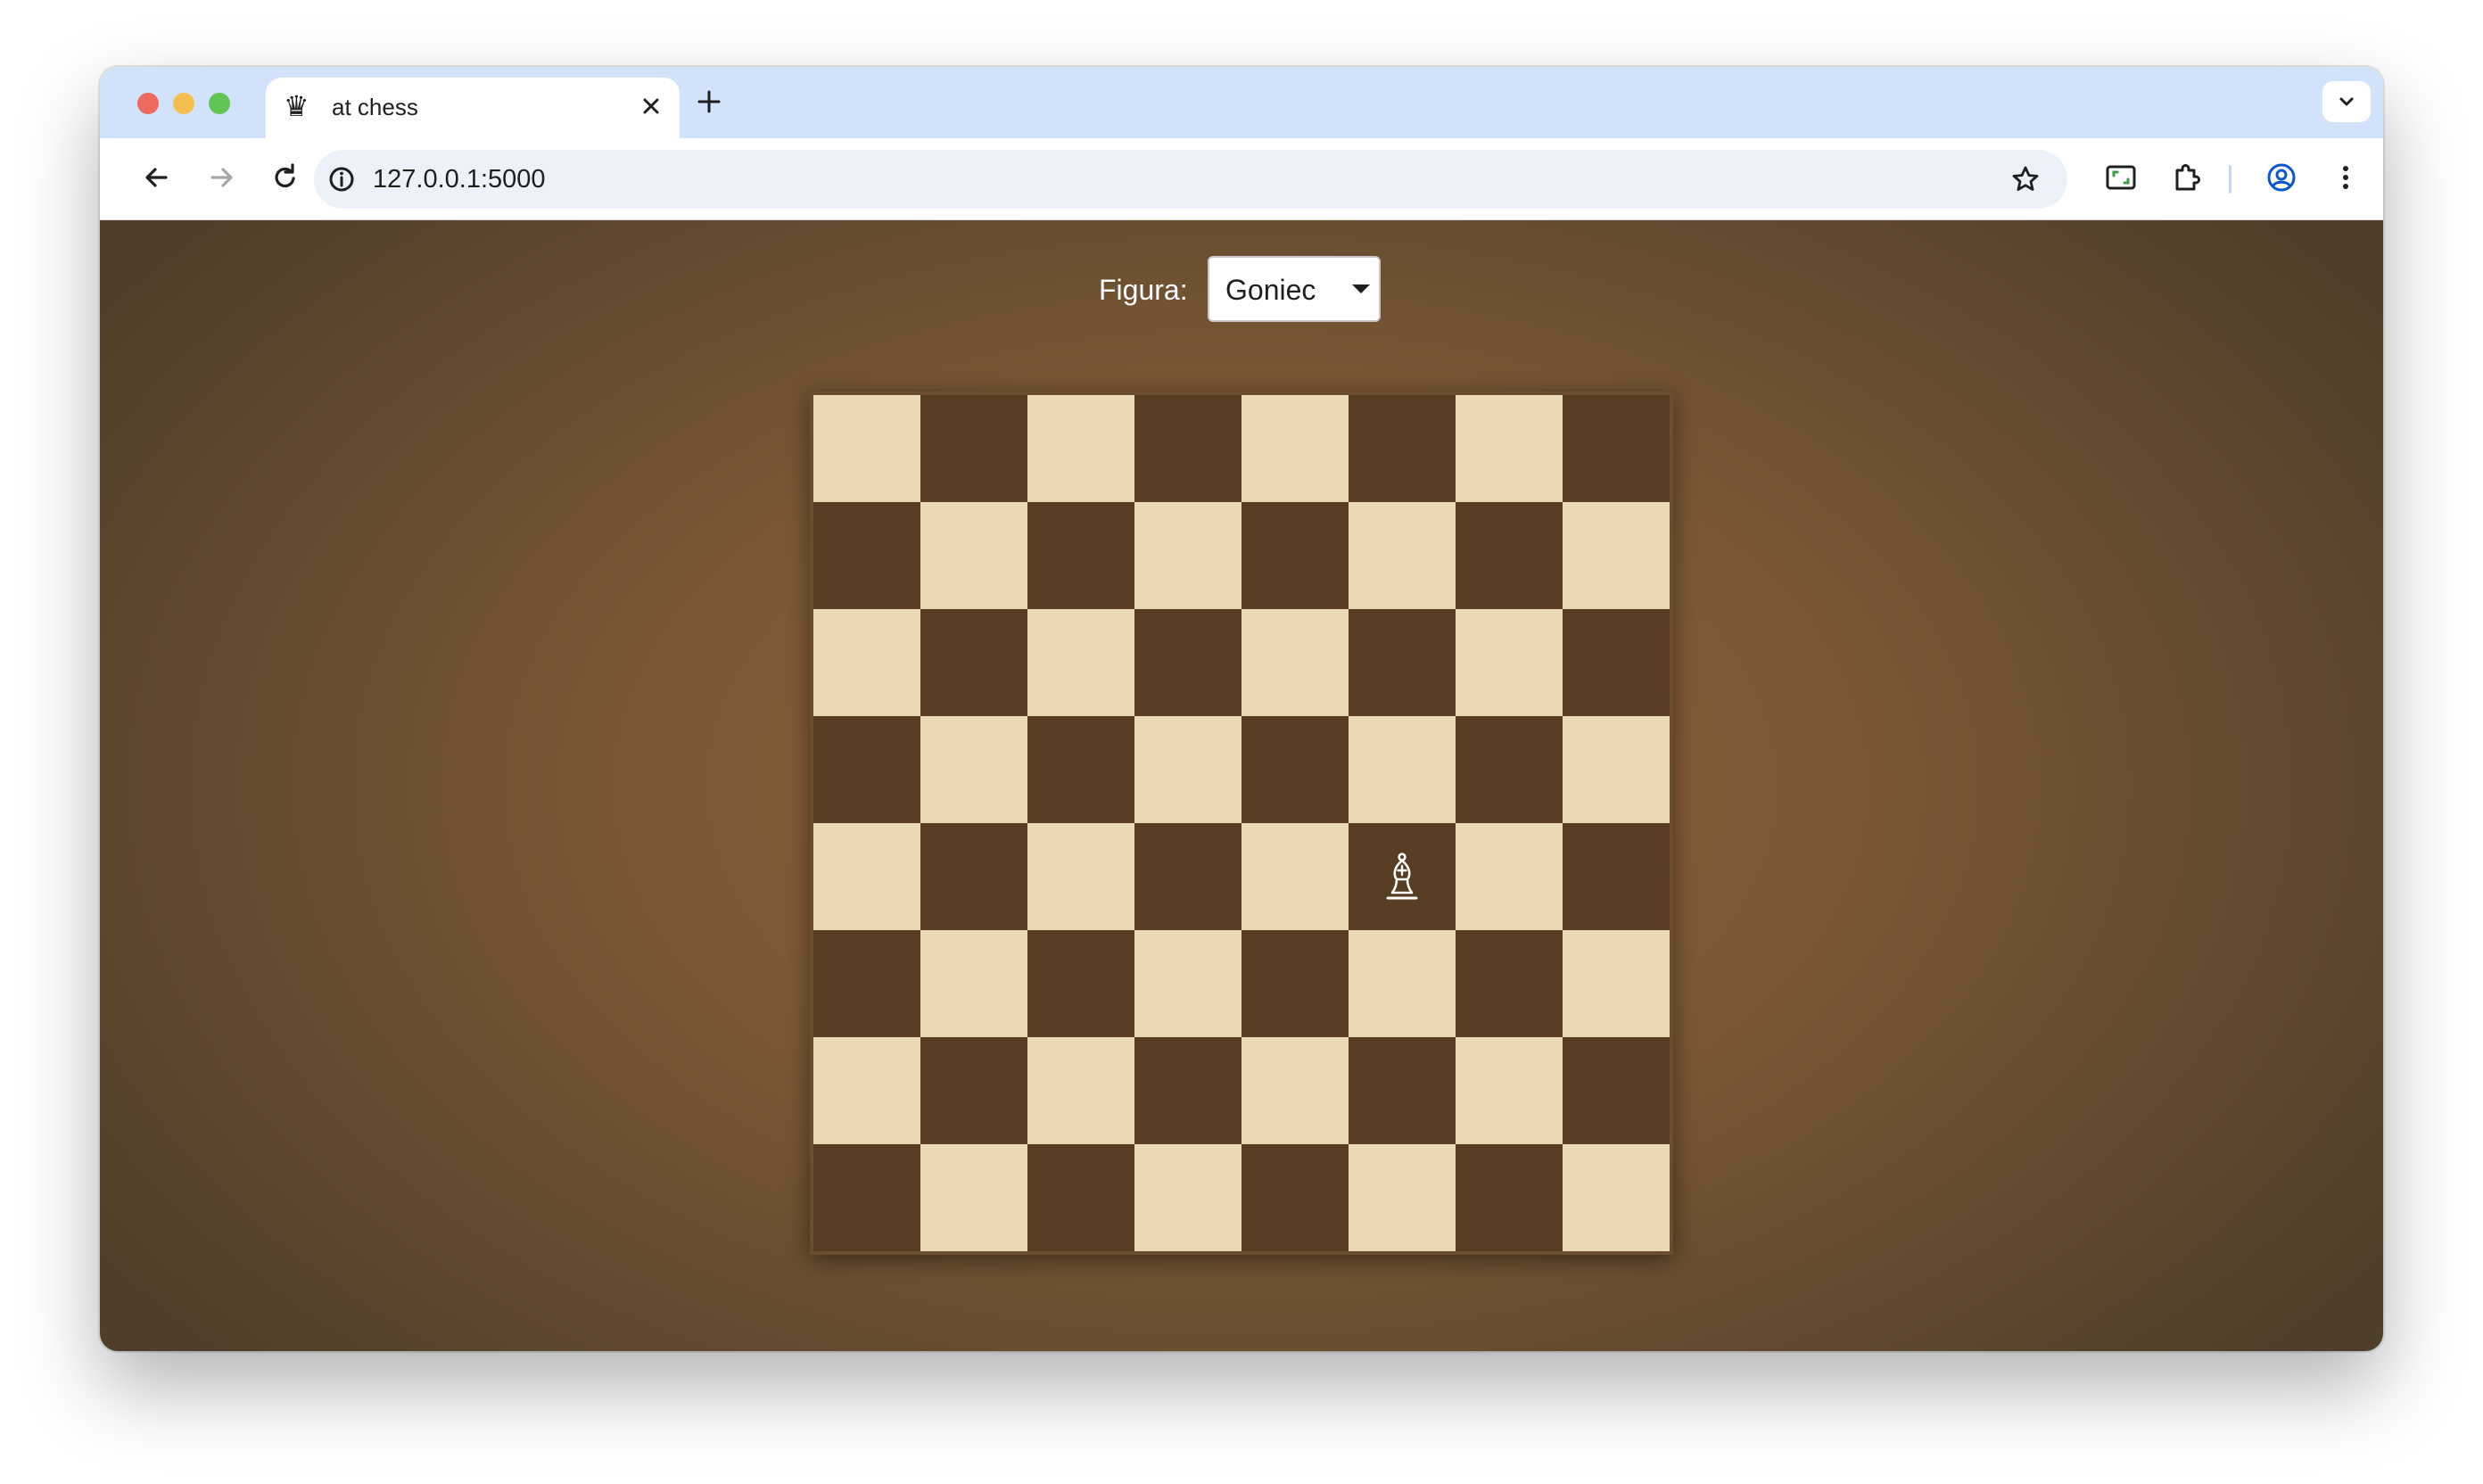  I want to click on plus-icon, so click(709, 102).